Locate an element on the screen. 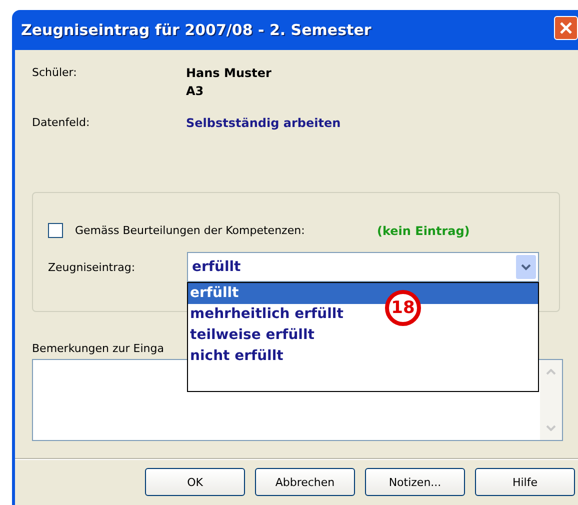 The height and width of the screenshot is (505, 578). status-text: (kein Eintrag) is located at coordinates (423, 231).